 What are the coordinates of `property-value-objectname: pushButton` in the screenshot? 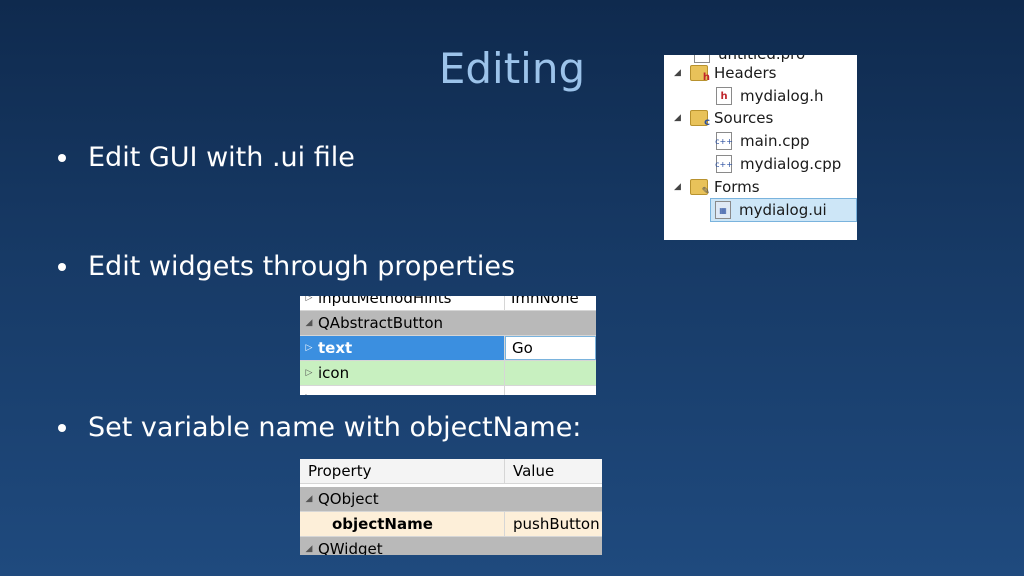 It's located at (556, 524).